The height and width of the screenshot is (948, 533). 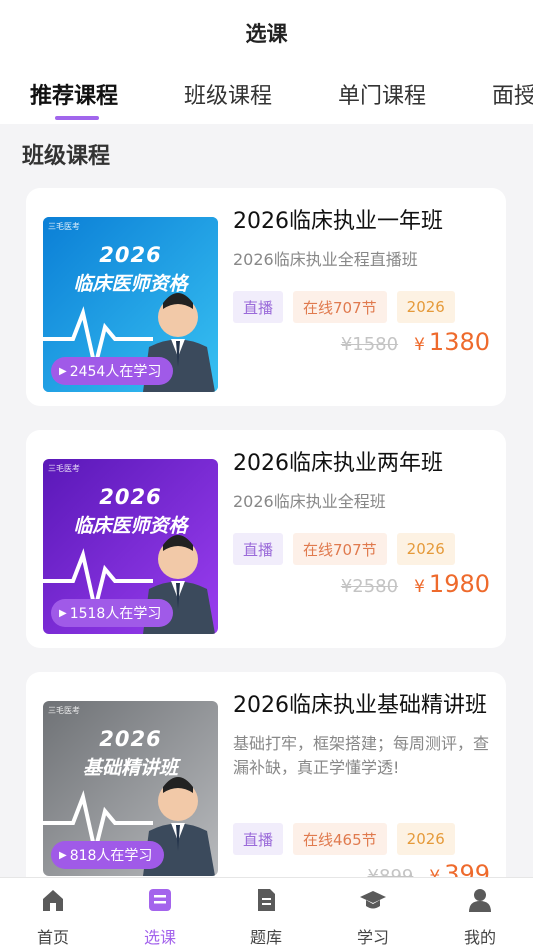 What do you see at coordinates (340, 839) in the screenshot?
I see `tag-lessons: 在线465节` at bounding box center [340, 839].